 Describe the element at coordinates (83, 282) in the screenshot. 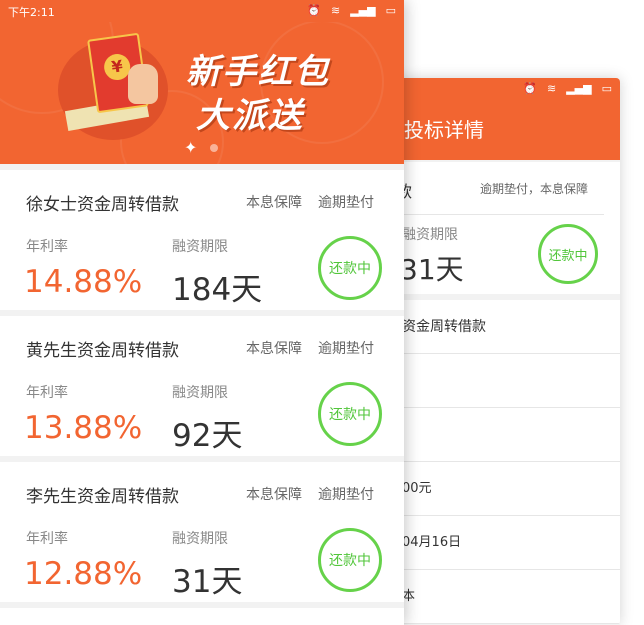

I see `rate-value: 14.88%` at that location.